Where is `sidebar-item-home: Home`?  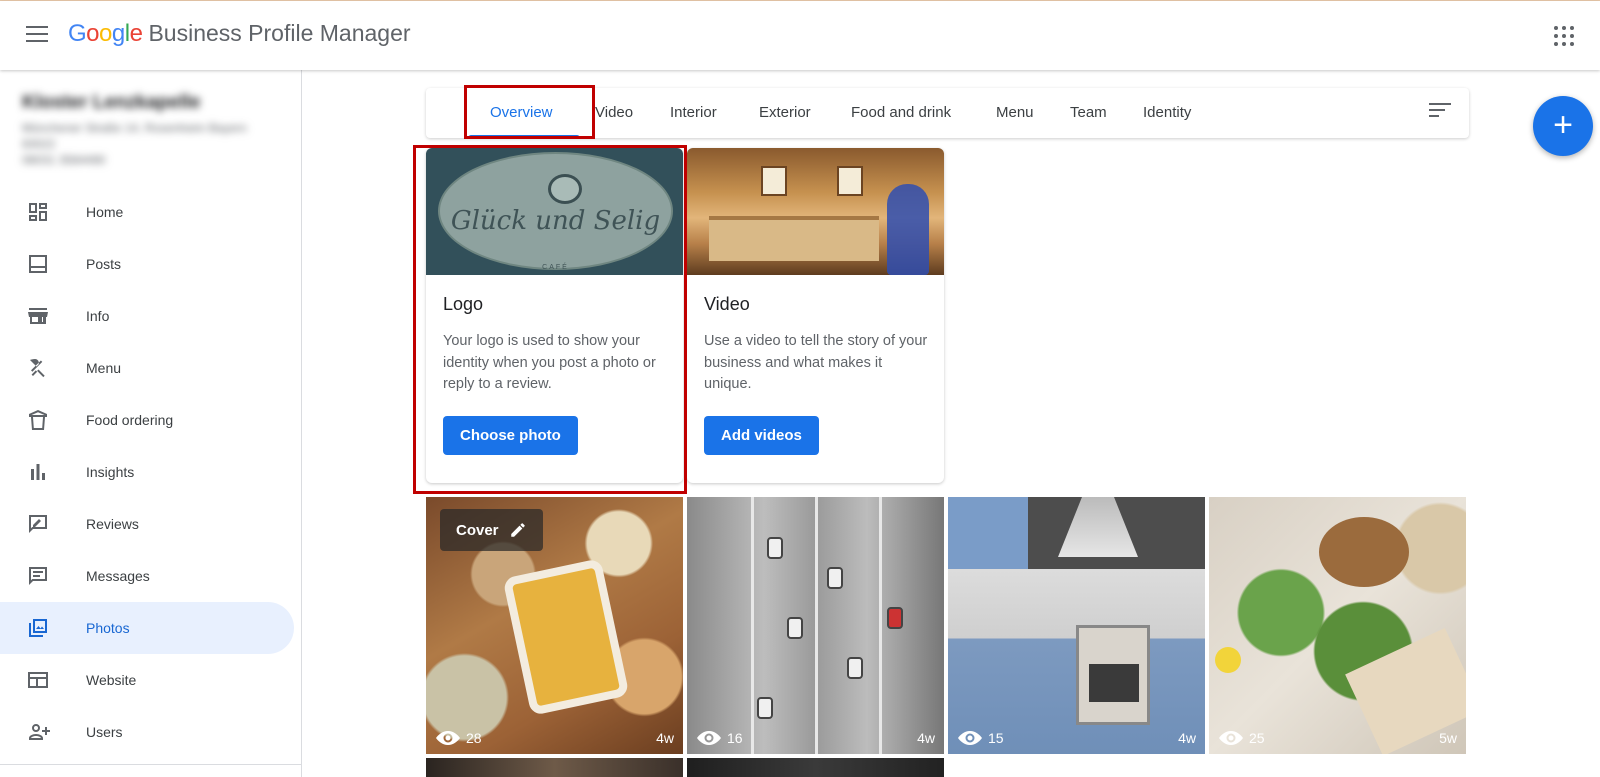 sidebar-item-home: Home is located at coordinates (147, 212).